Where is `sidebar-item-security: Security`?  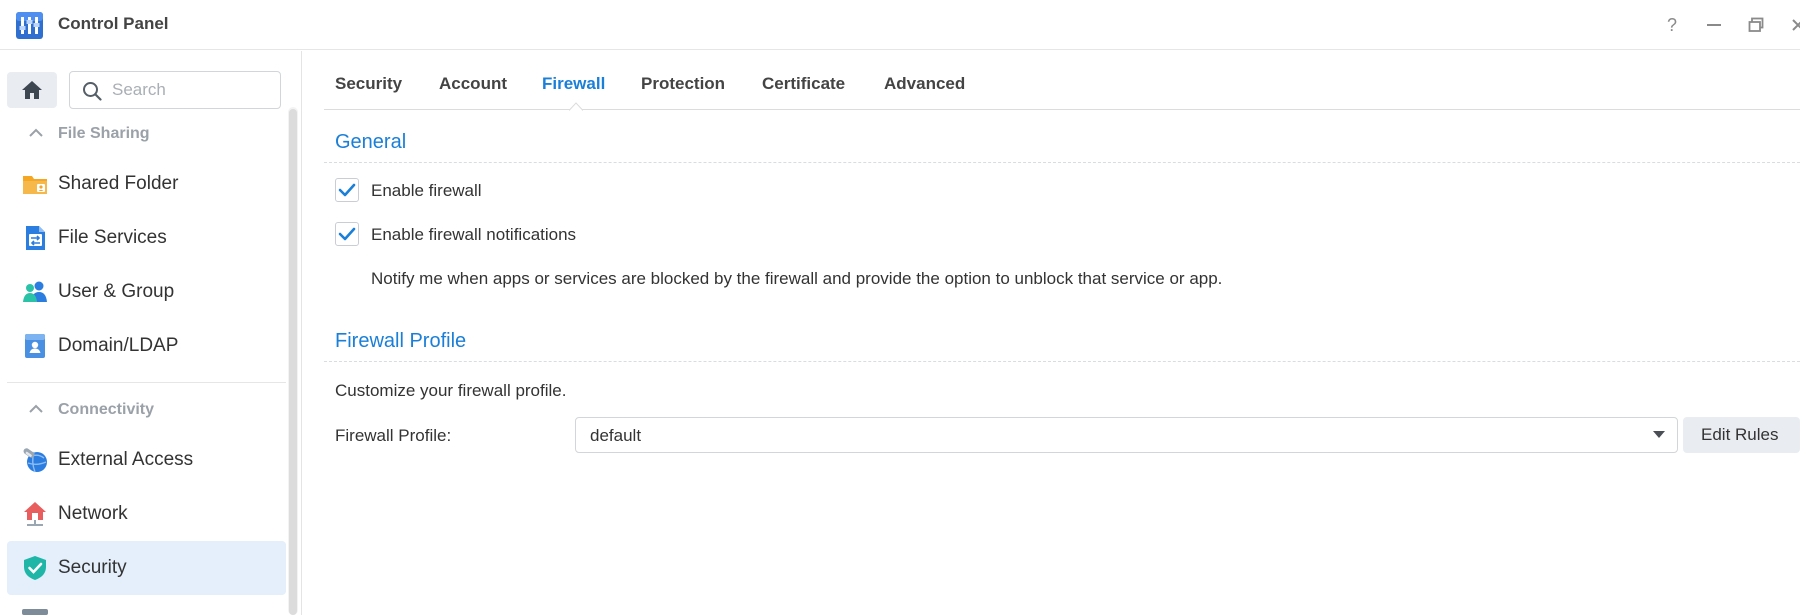
sidebar-item-security: Security is located at coordinates (146, 568).